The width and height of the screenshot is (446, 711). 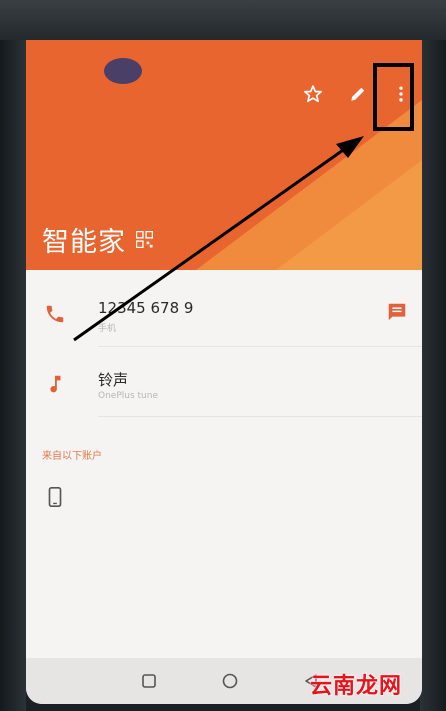 What do you see at coordinates (393, 97) in the screenshot?
I see `highlight-box` at bounding box center [393, 97].